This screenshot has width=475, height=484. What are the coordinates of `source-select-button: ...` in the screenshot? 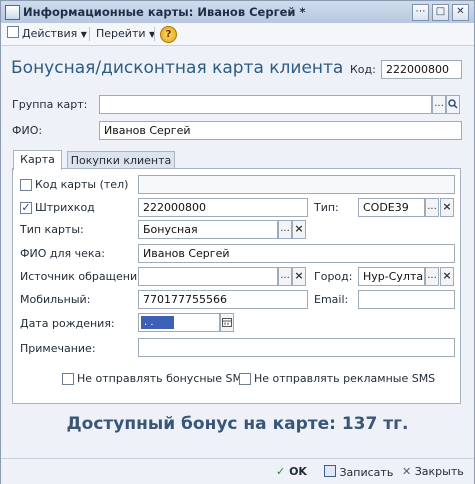 It's located at (285, 276).